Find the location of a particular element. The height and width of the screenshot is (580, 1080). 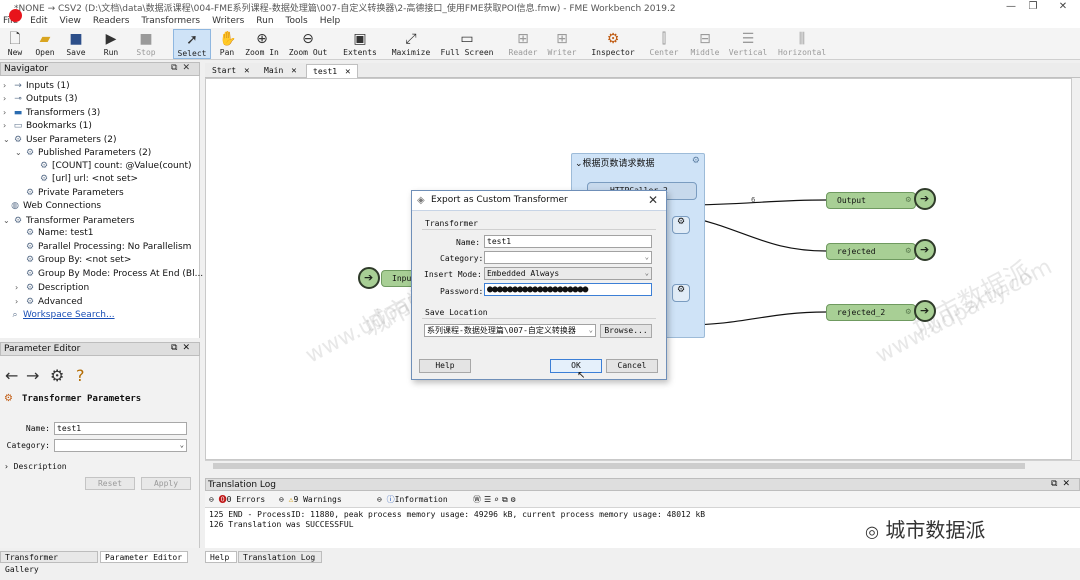

insert-mode-select: Embedded Always ⌄ is located at coordinates (568, 273).